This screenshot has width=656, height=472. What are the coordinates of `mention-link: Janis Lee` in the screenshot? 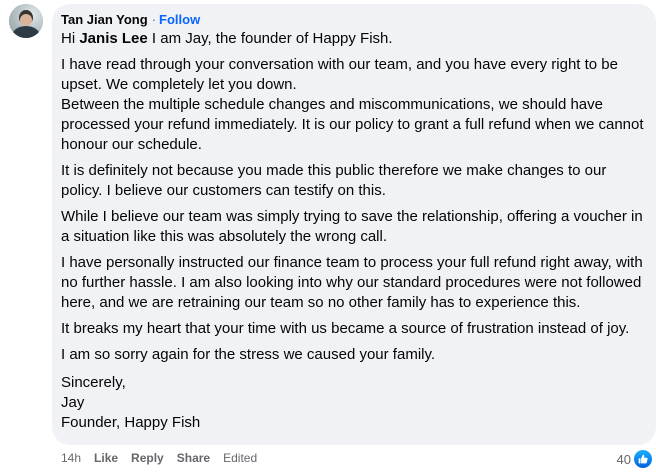 It's located at (113, 38).